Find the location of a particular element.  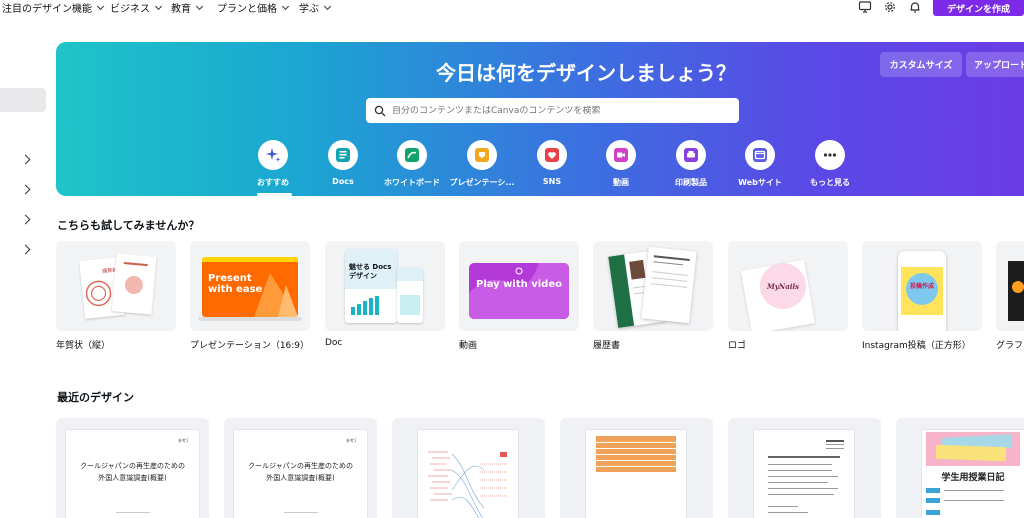

thumb-text: 投稿作成 is located at coordinates (921, 286).